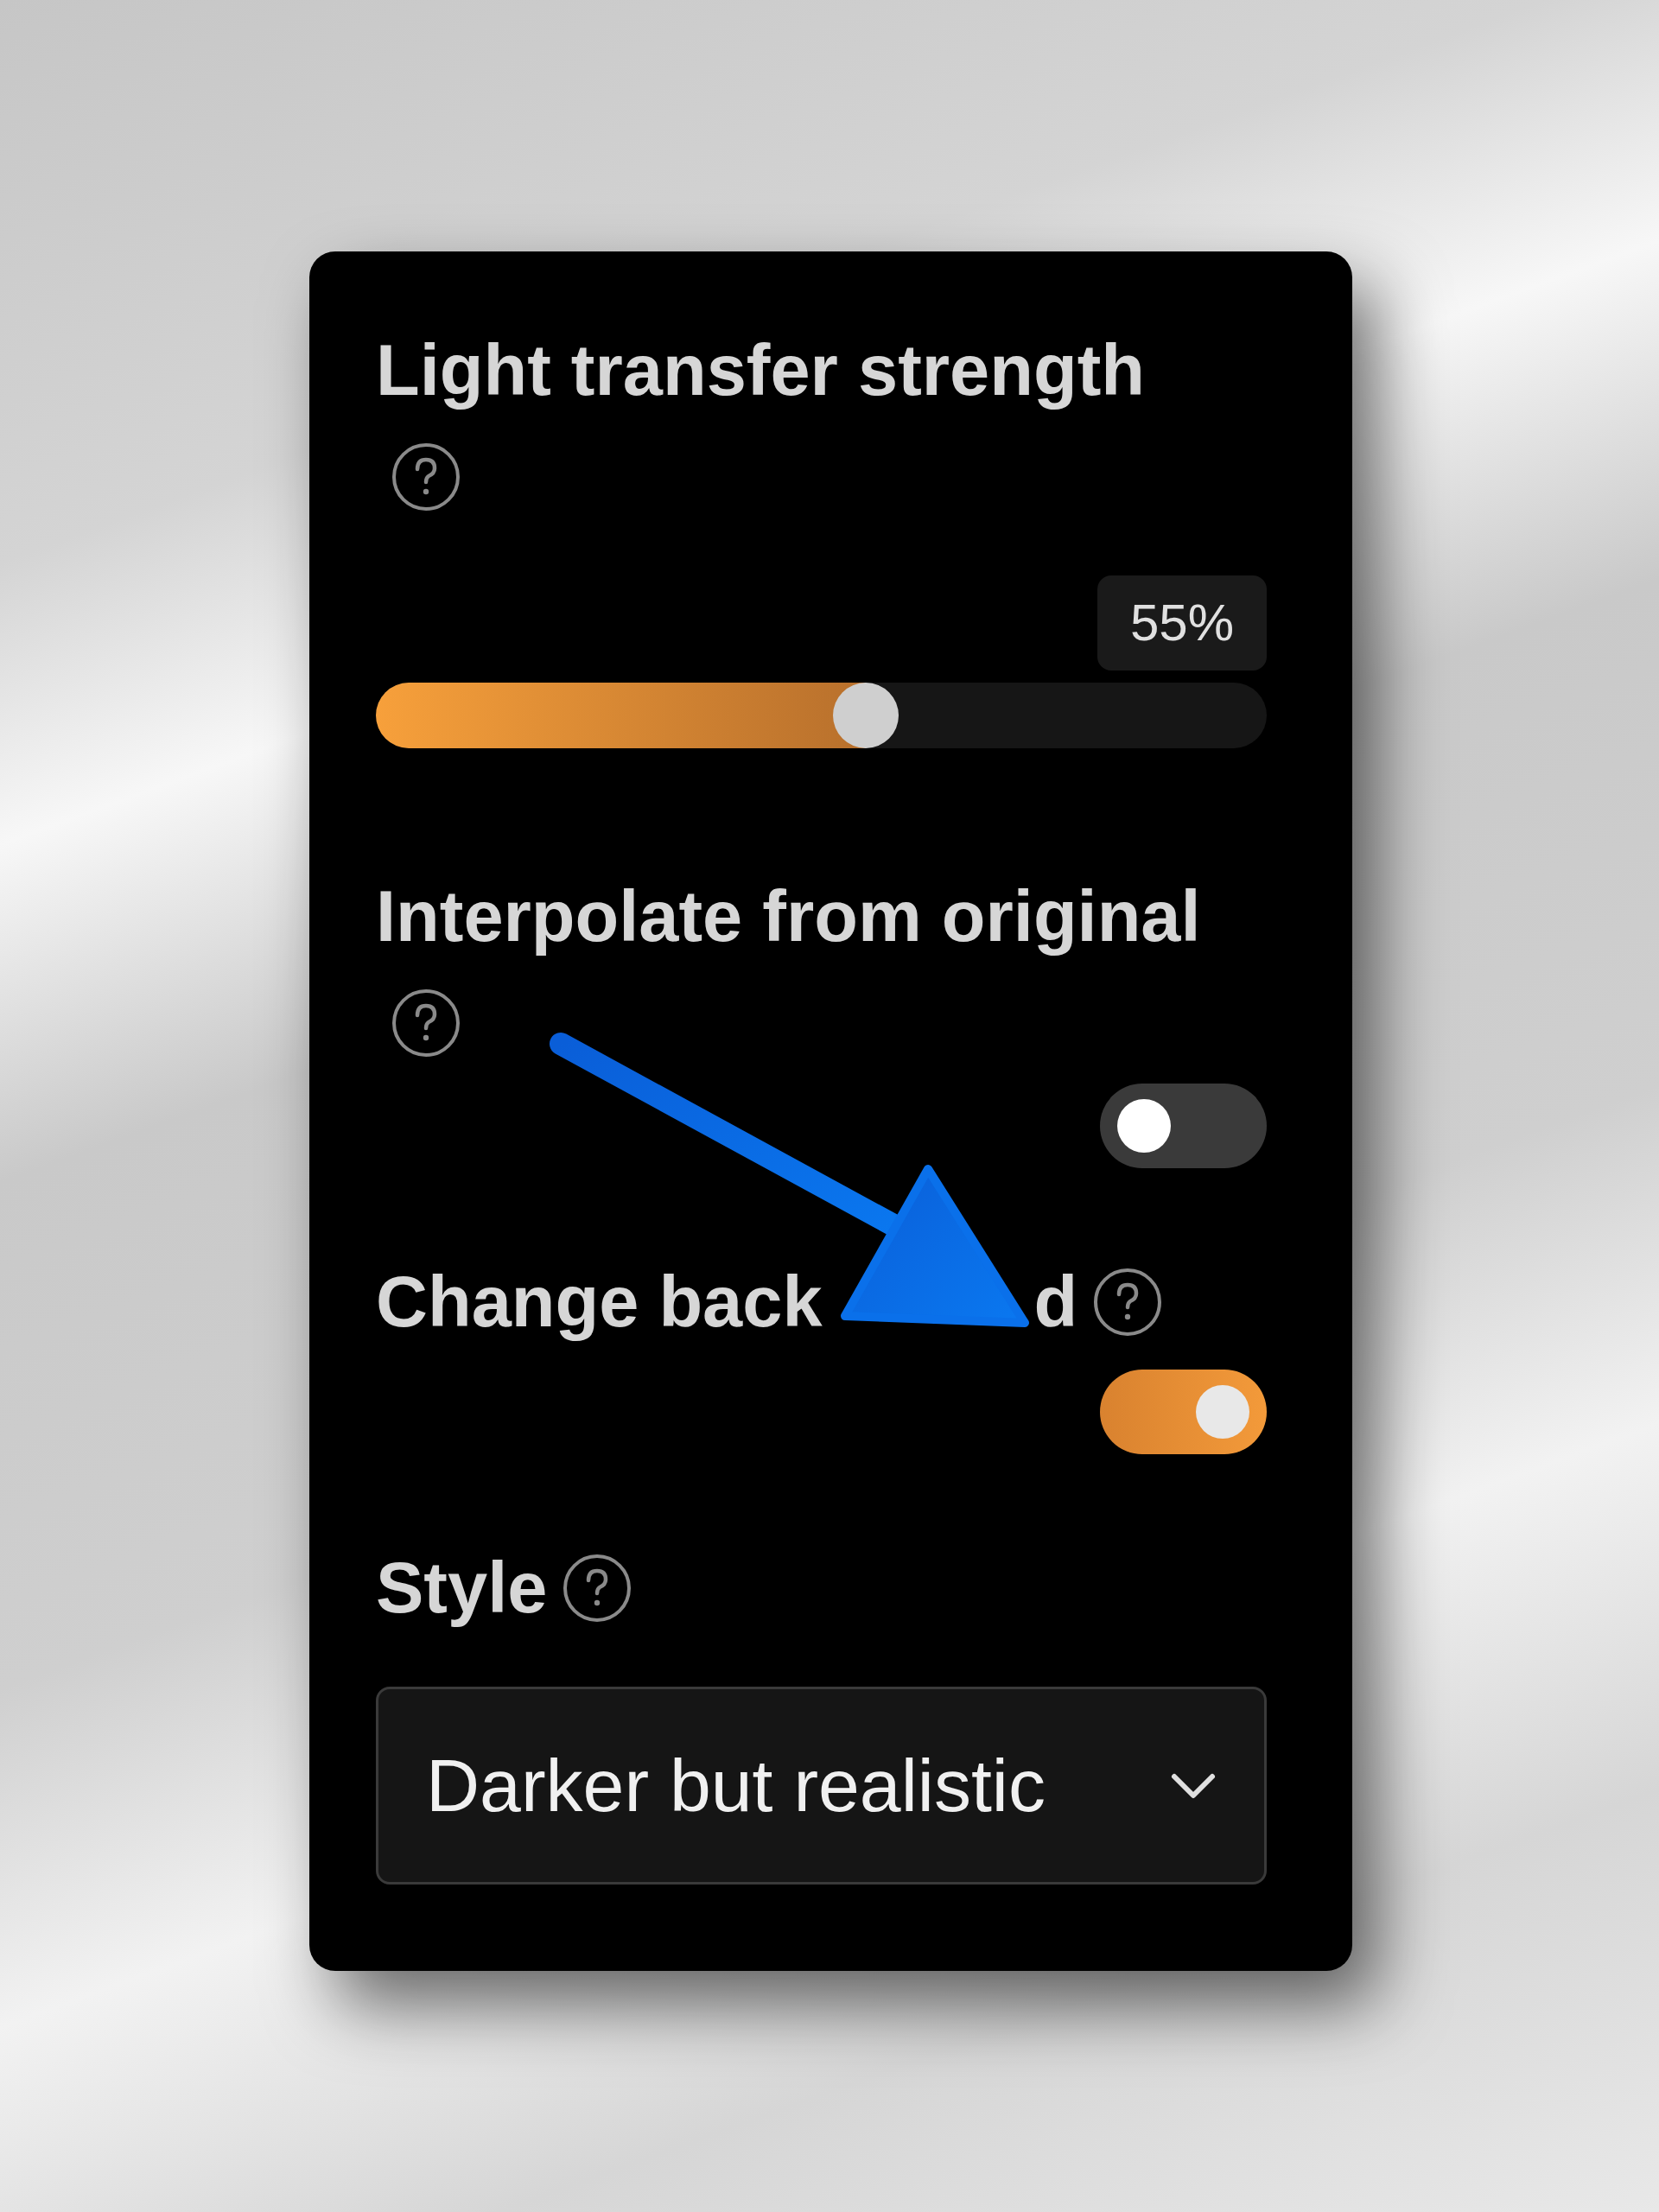 This screenshot has height=2212, width=1659. What do you see at coordinates (599, 1302) in the screenshot?
I see `setting-label: Change back` at bounding box center [599, 1302].